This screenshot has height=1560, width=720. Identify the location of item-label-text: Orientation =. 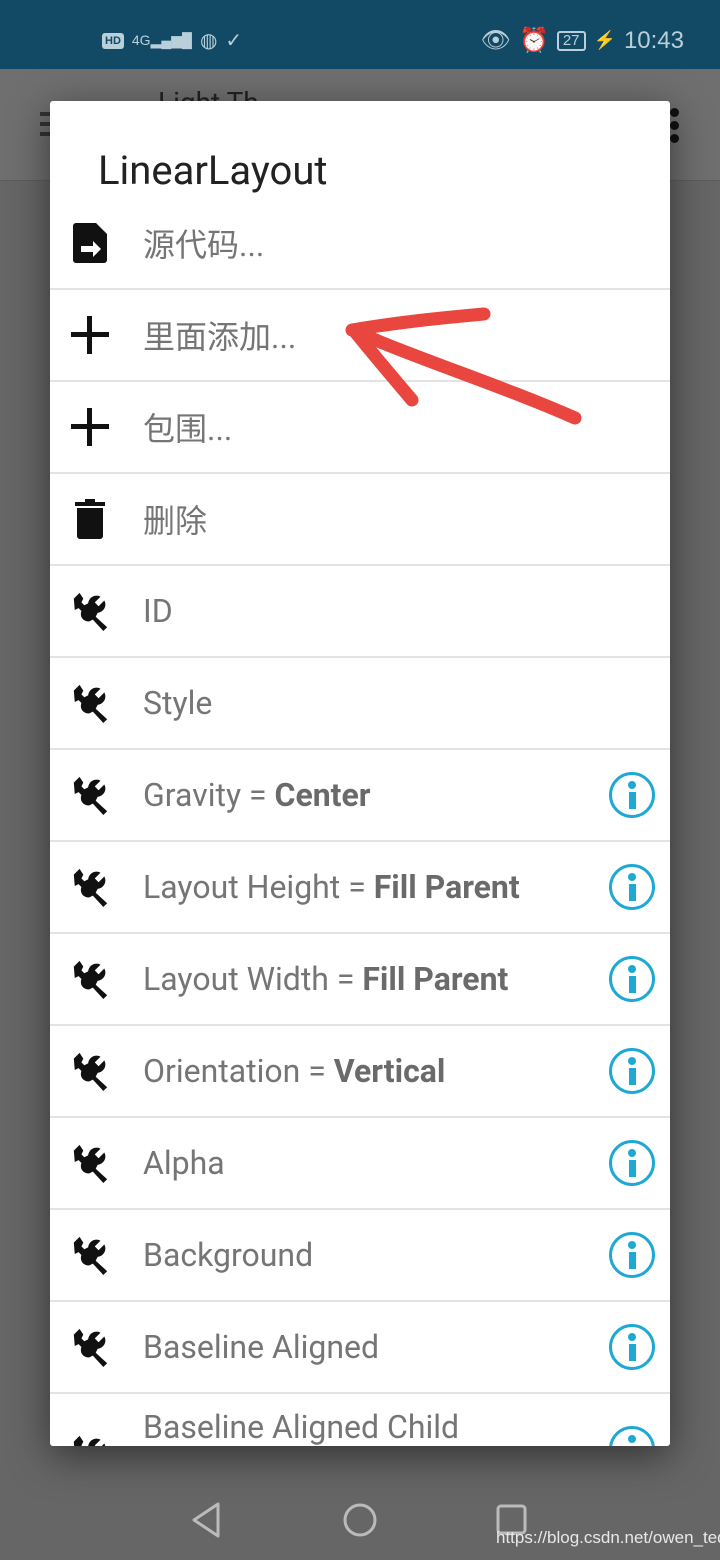
(238, 1071).